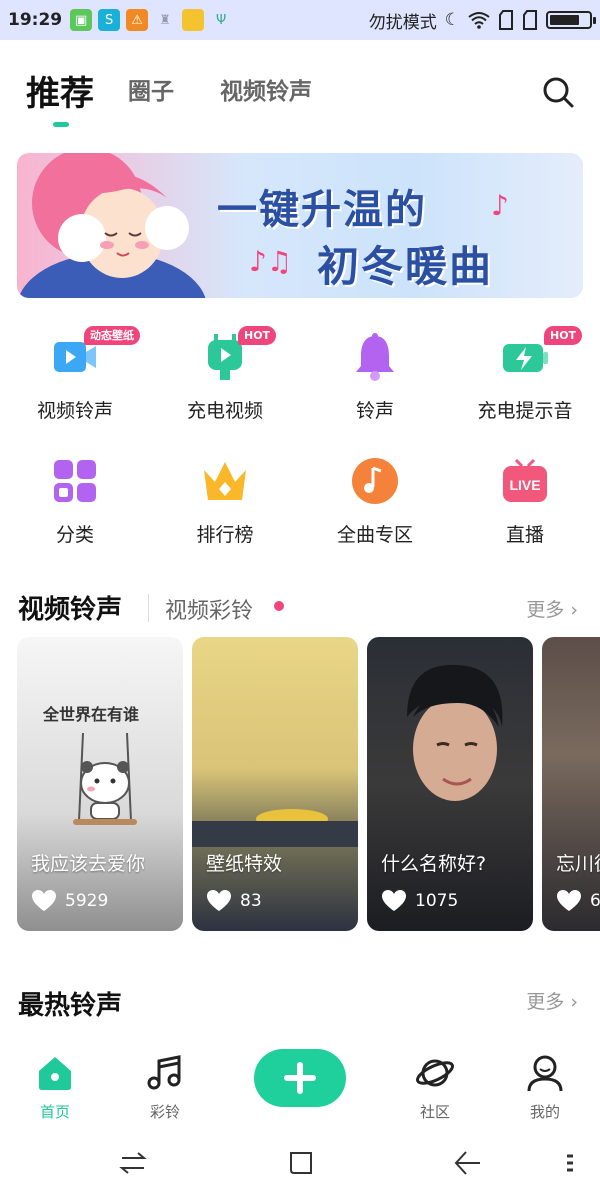 This screenshot has height=1200, width=600. I want to click on grid-label: 视频铃声, so click(74, 411).